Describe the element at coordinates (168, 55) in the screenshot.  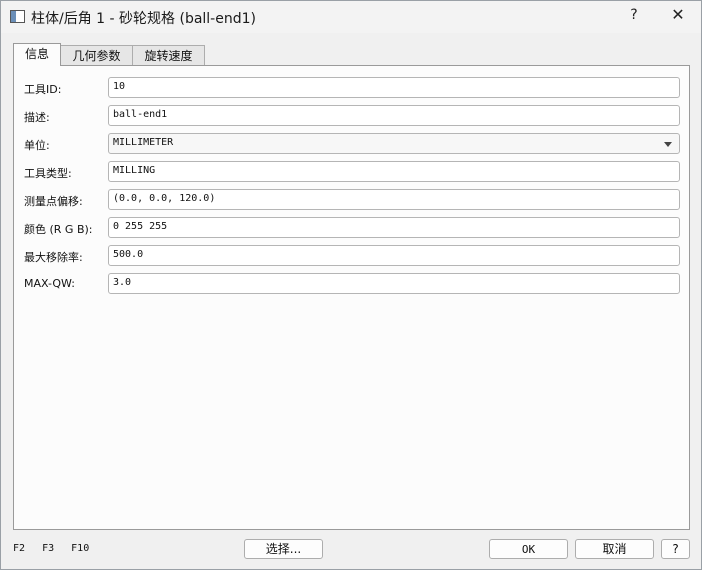
I see `tab-rotation-speed: 旋转速度` at that location.